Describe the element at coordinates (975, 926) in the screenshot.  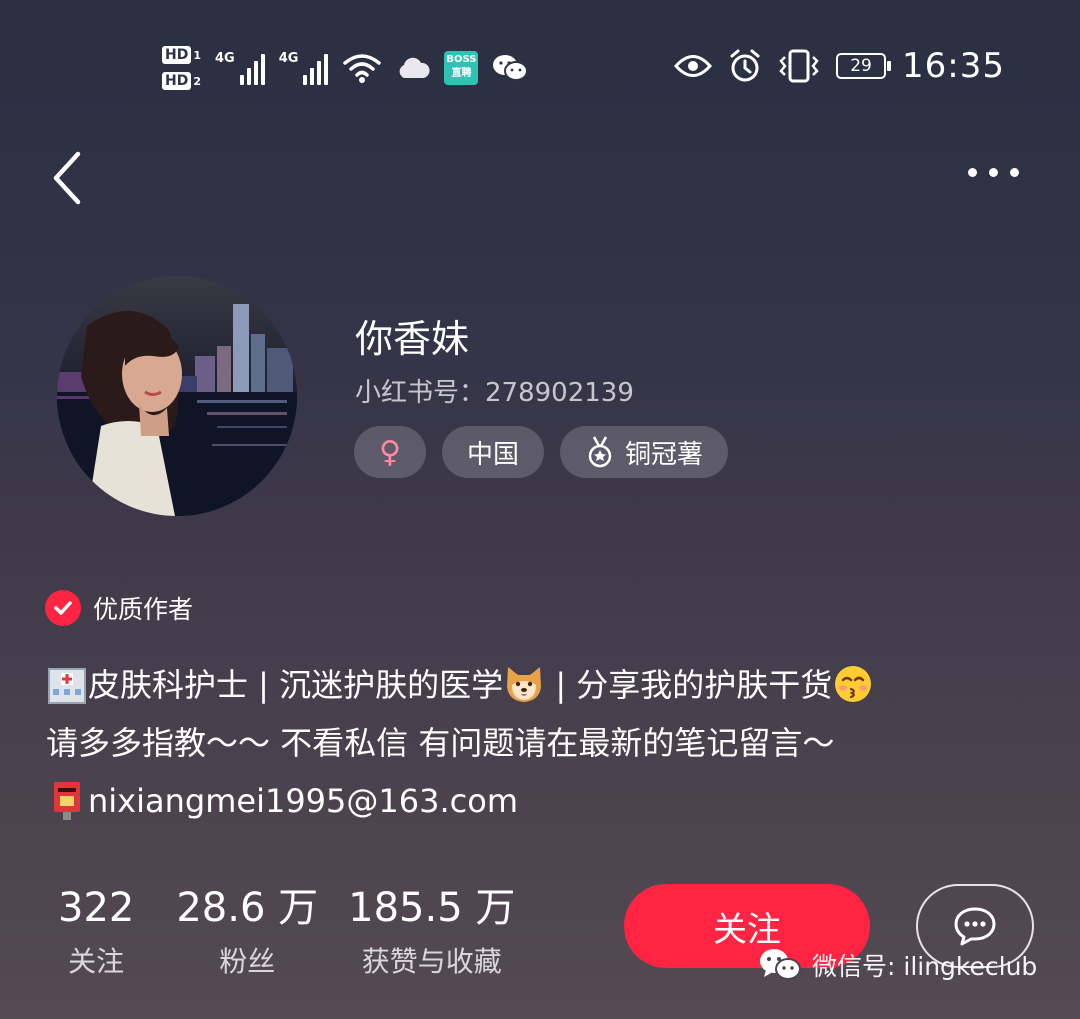
I see `chat-bubble-icon` at that location.